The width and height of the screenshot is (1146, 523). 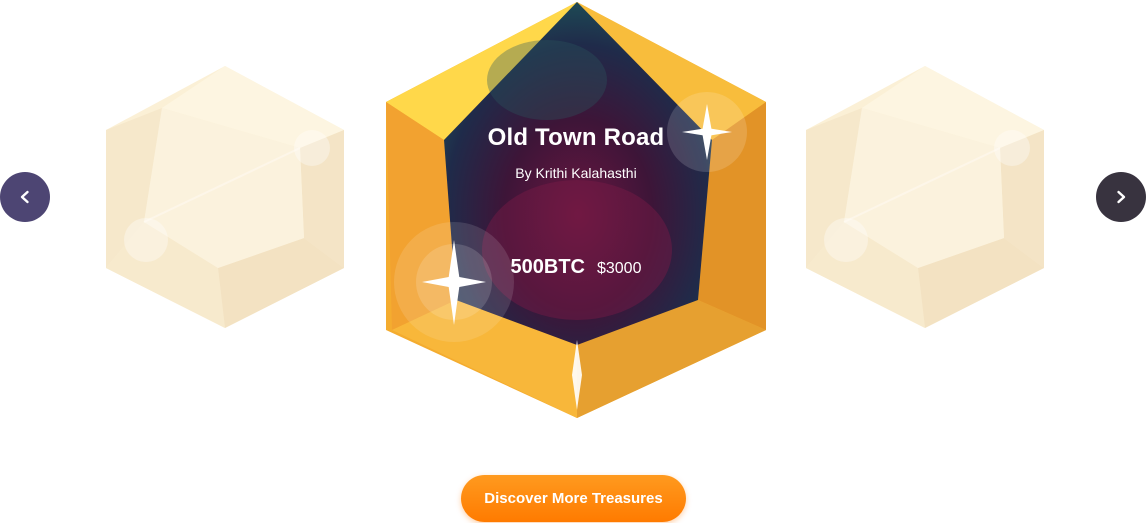 What do you see at coordinates (576, 137) in the screenshot?
I see `artwork-title: Old Town Road` at bounding box center [576, 137].